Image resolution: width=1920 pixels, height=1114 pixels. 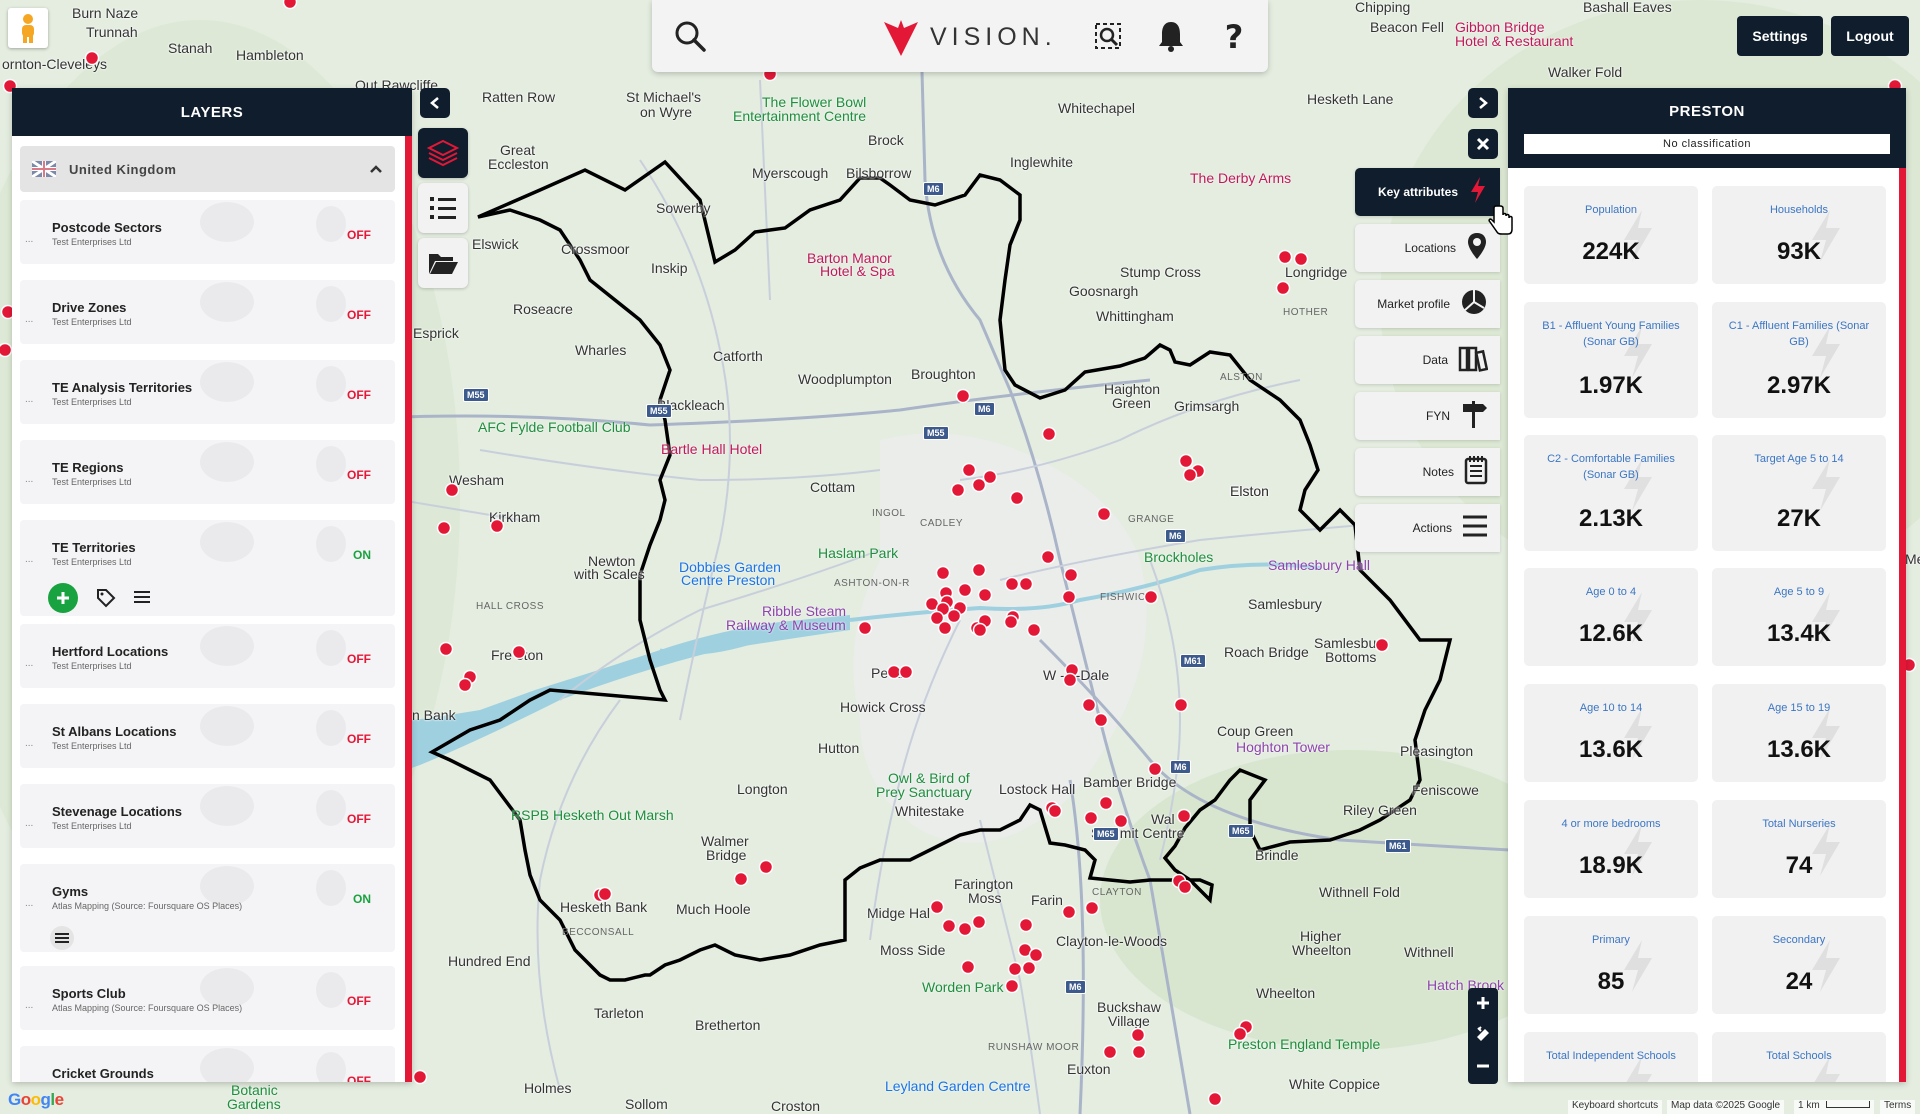 I want to click on layers-tool-button, so click(x=443, y=153).